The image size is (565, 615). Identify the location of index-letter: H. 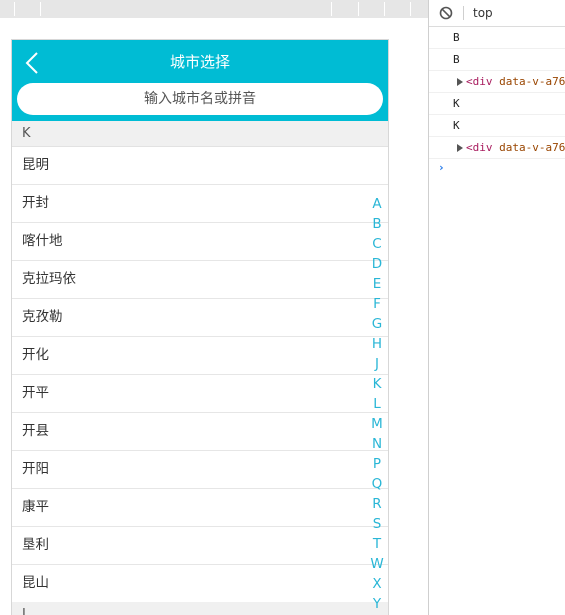
(377, 344).